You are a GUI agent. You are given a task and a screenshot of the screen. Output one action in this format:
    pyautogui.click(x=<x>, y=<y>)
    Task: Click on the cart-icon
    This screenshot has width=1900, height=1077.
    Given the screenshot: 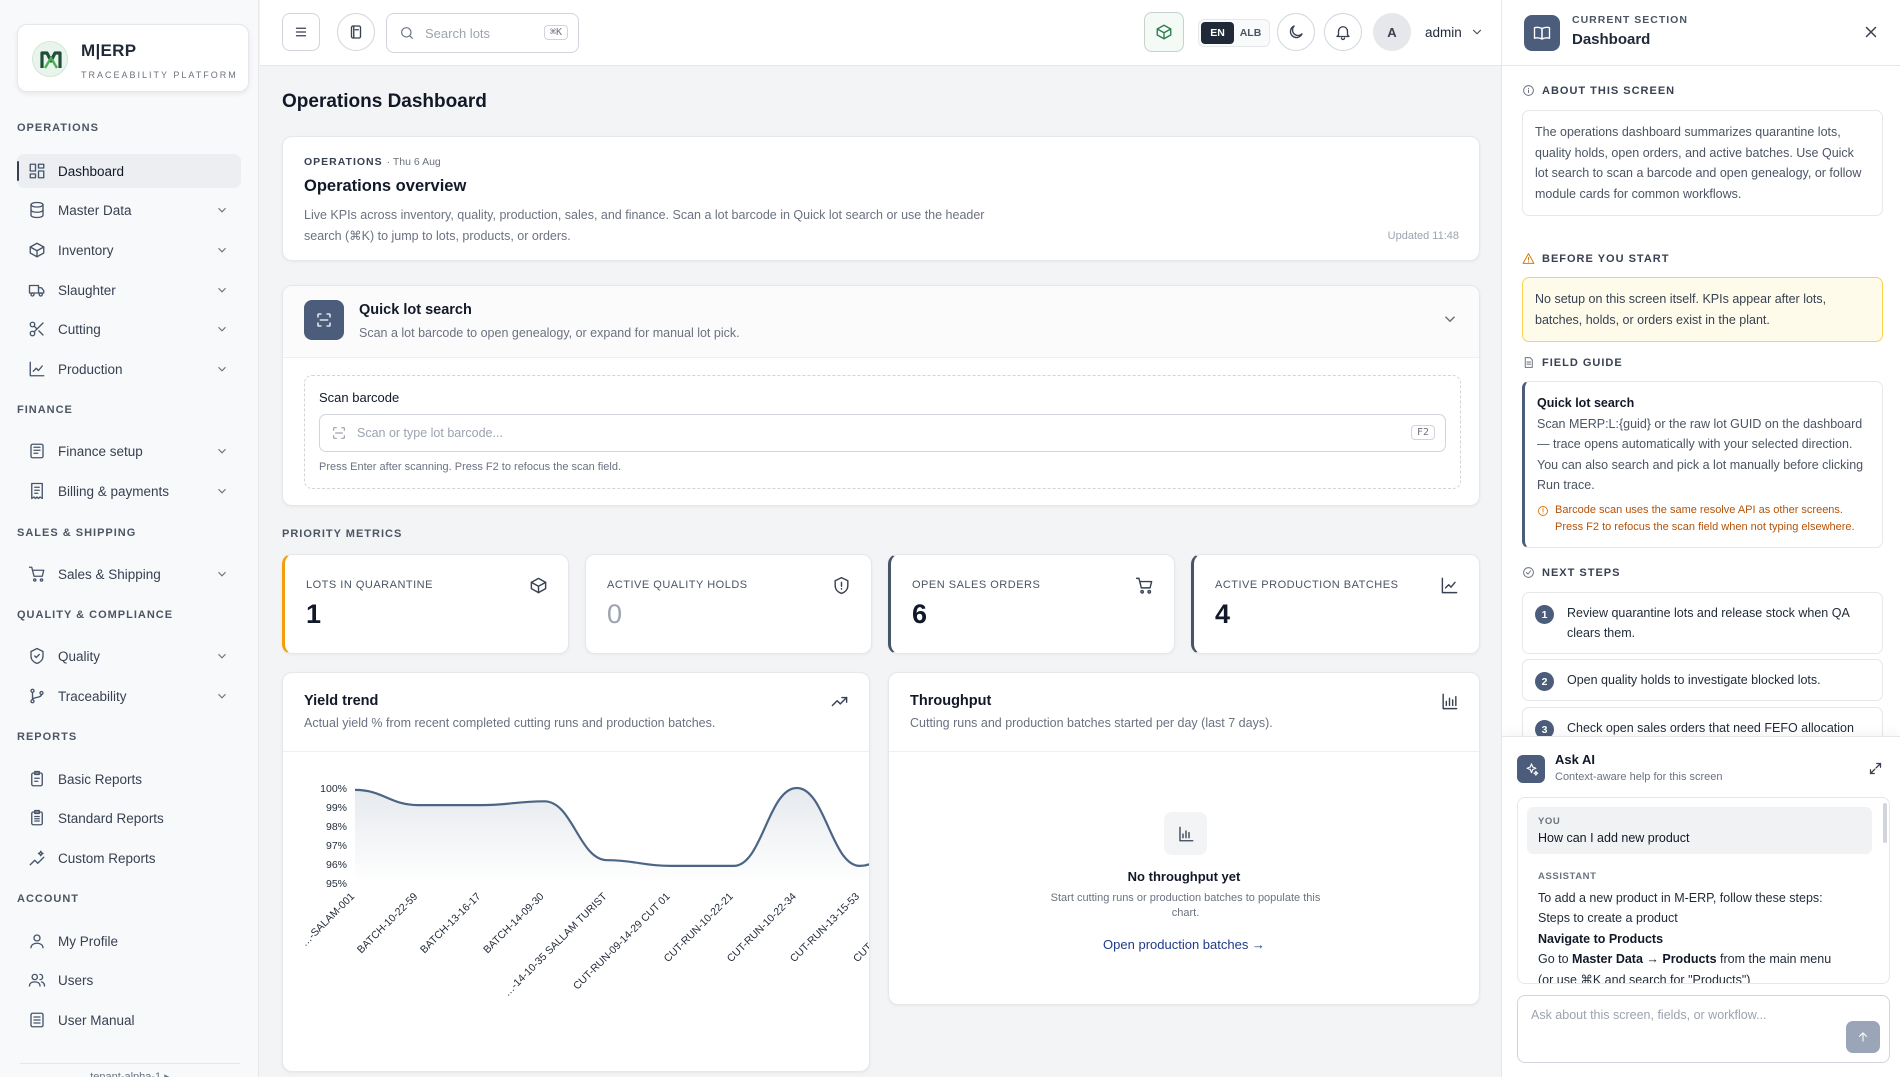 What is the action you would take?
    pyautogui.click(x=1144, y=585)
    